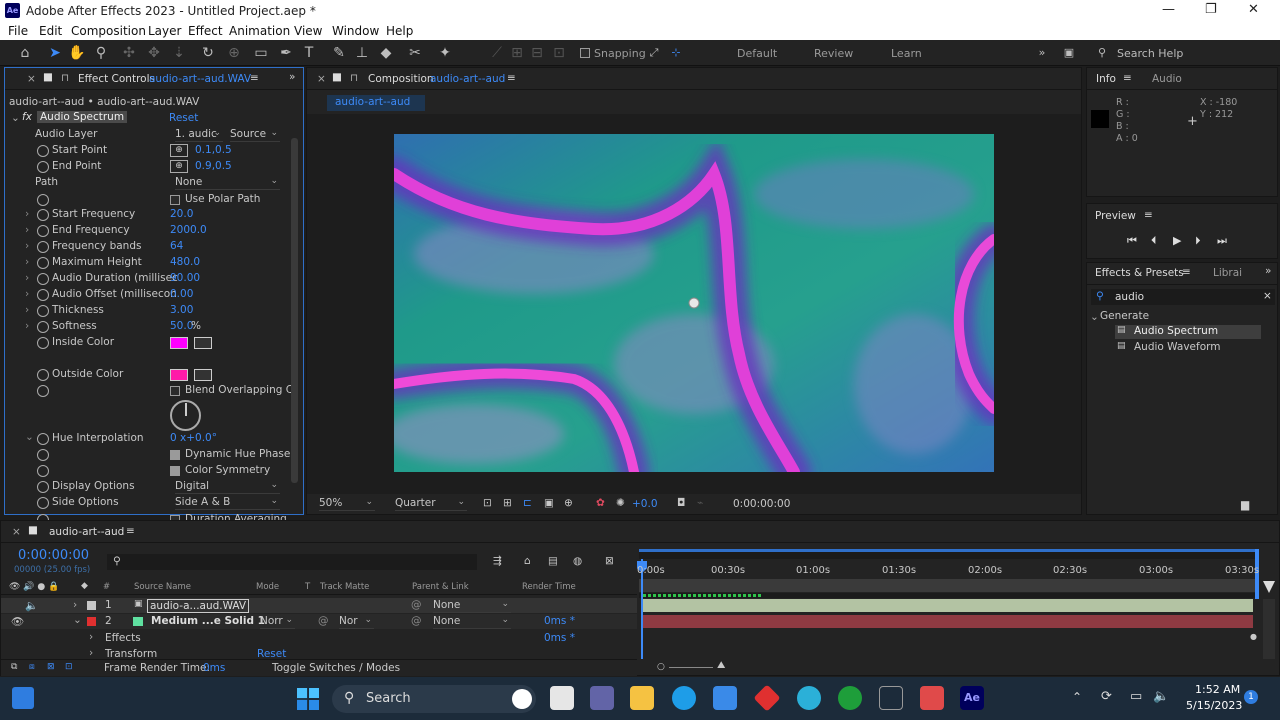 Image resolution: width=1280 pixels, height=720 pixels. I want to click on param-value: 2000.0, so click(188, 230).